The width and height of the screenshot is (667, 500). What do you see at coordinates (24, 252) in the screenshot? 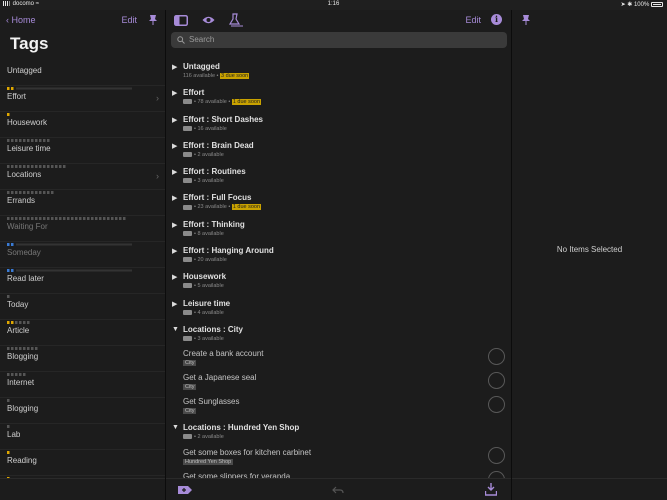
I see `tag-name: Someday` at bounding box center [24, 252].